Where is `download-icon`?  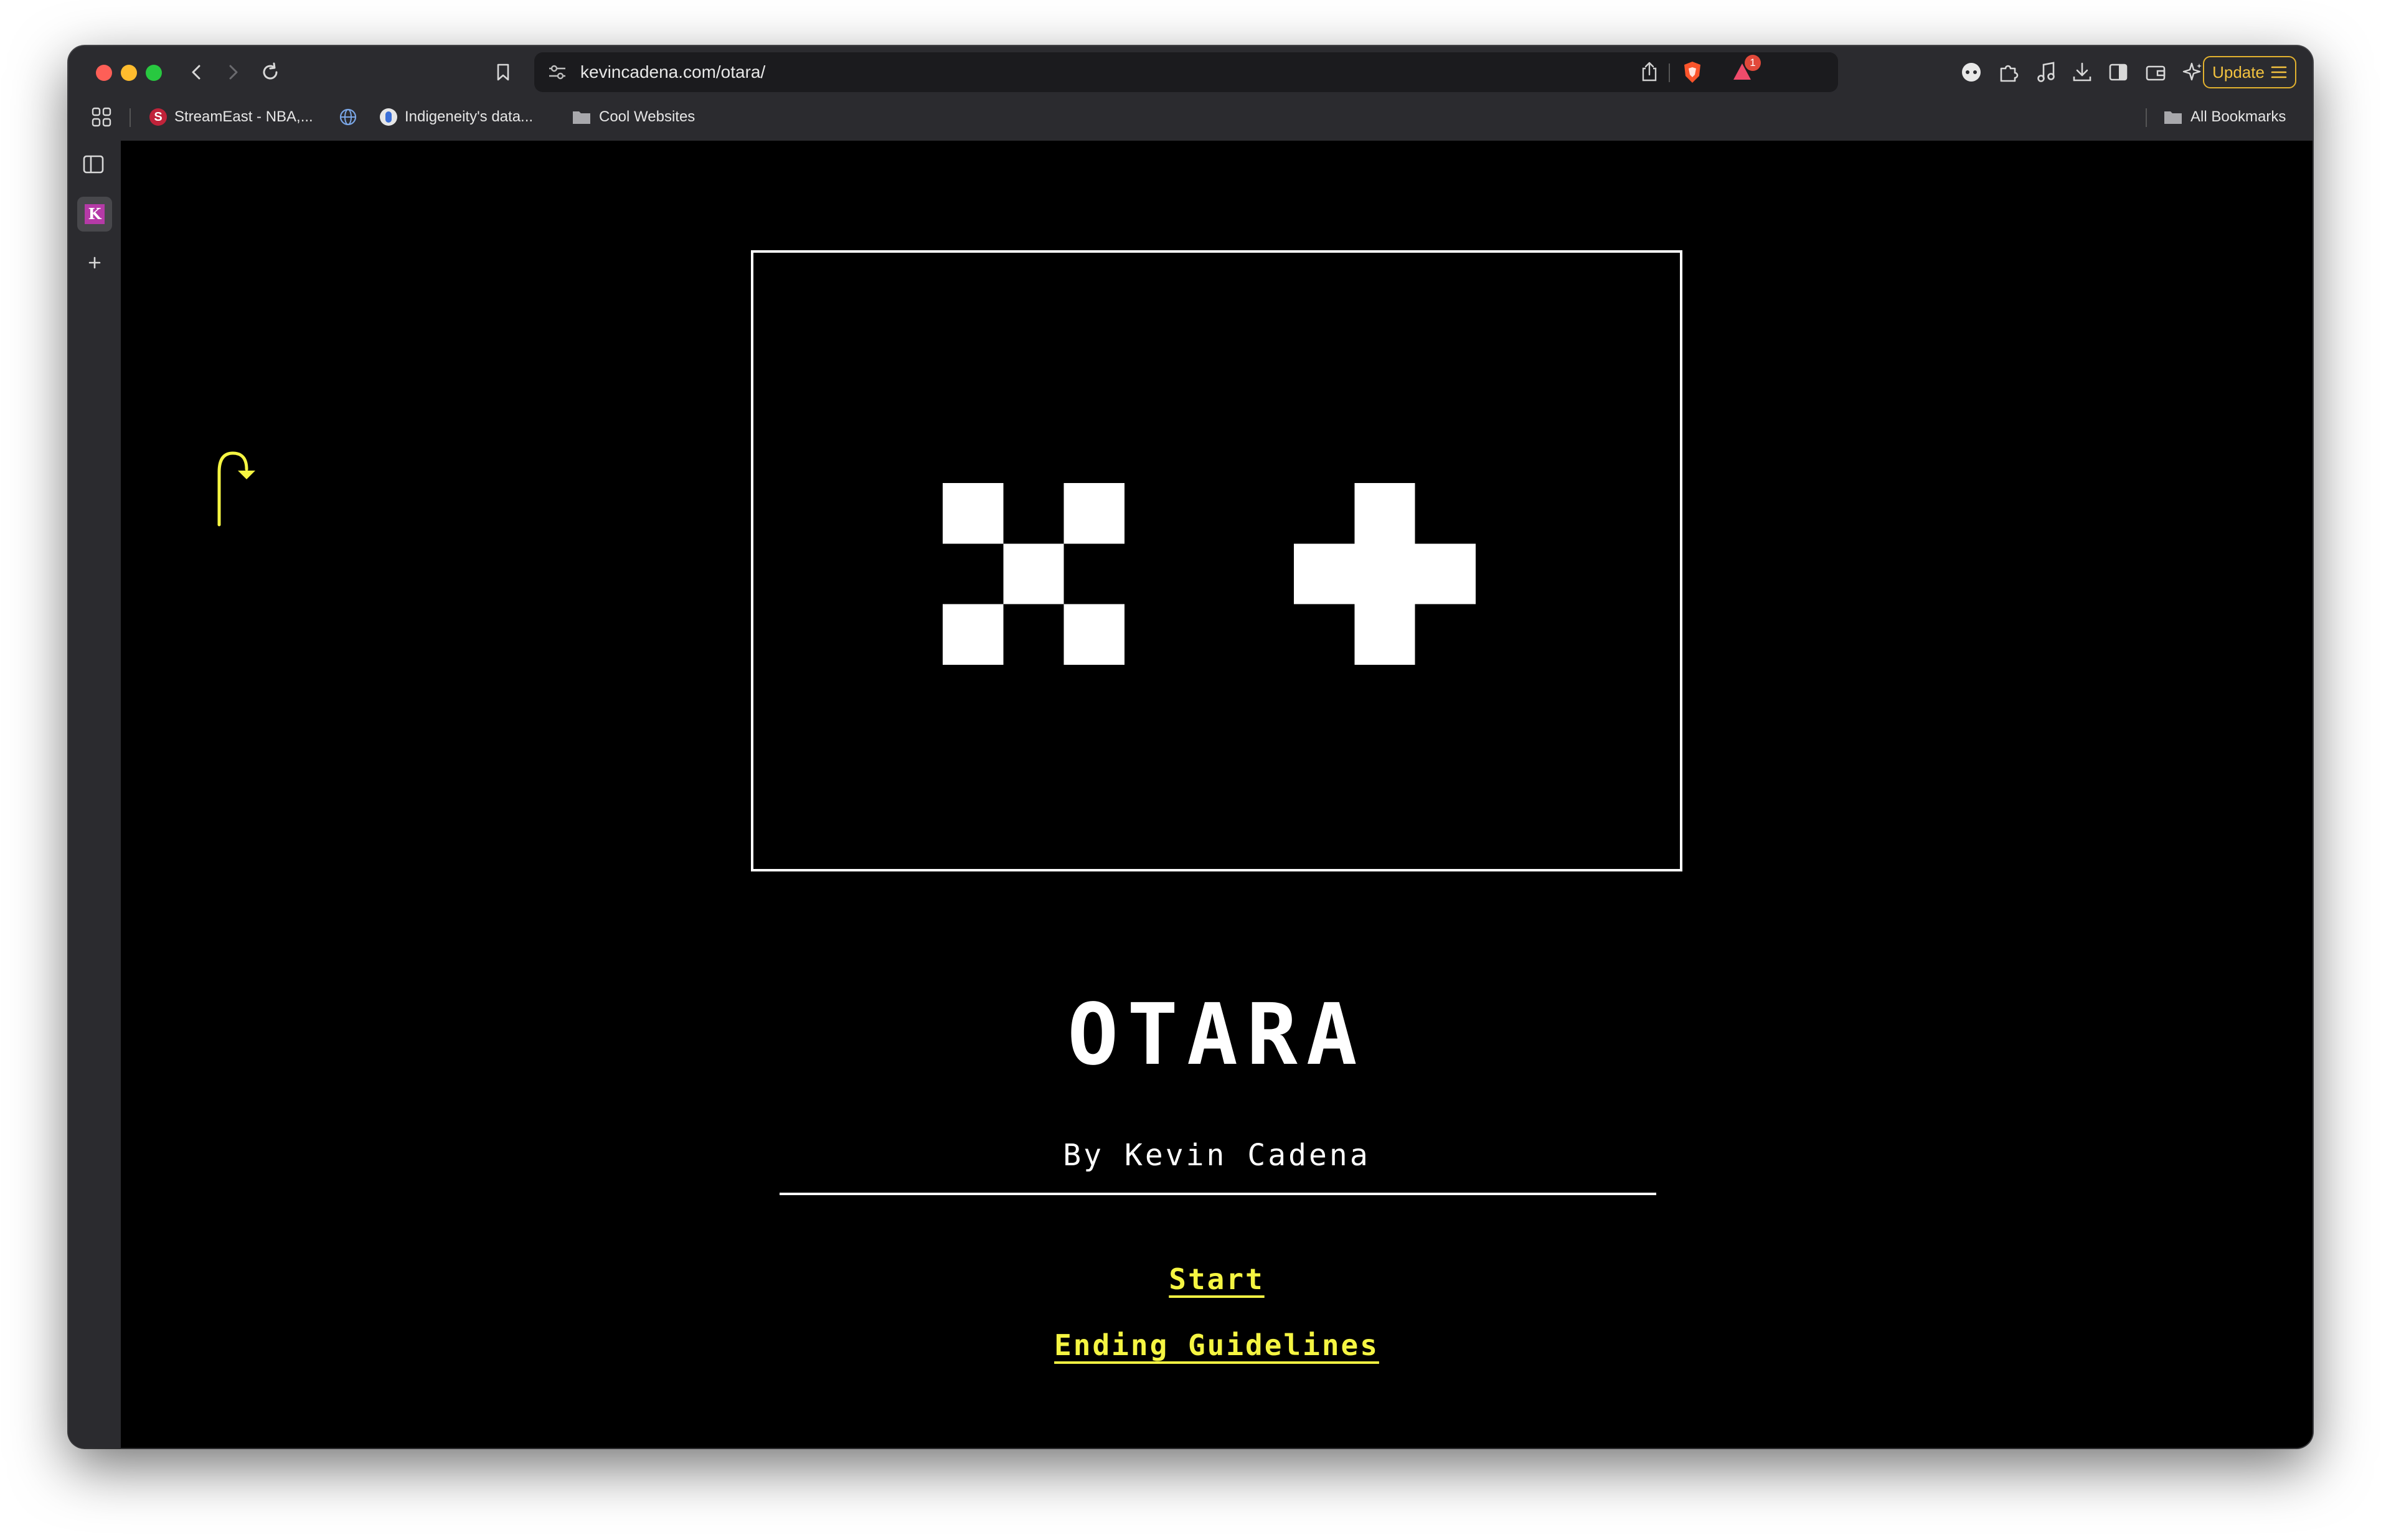
download-icon is located at coordinates (2082, 72).